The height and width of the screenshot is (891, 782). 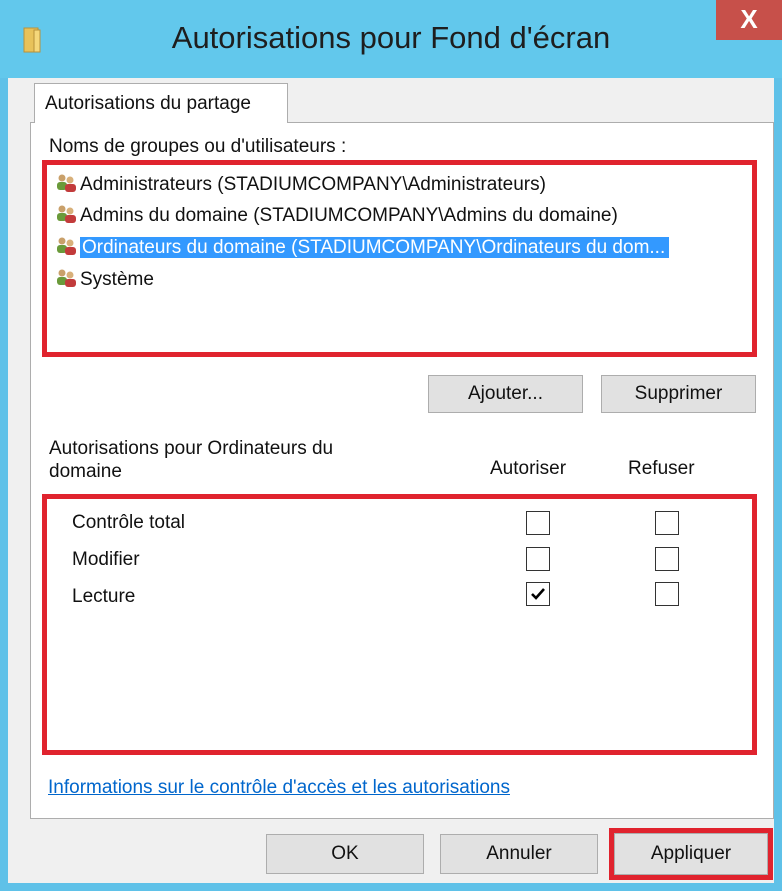 What do you see at coordinates (749, 20) in the screenshot?
I see `close-button: X` at bounding box center [749, 20].